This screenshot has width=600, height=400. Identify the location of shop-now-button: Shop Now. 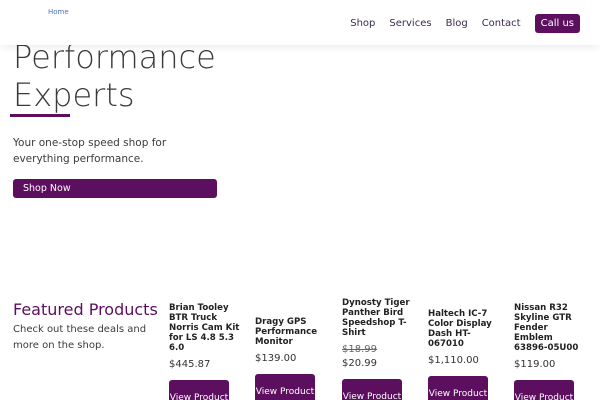
(115, 188).